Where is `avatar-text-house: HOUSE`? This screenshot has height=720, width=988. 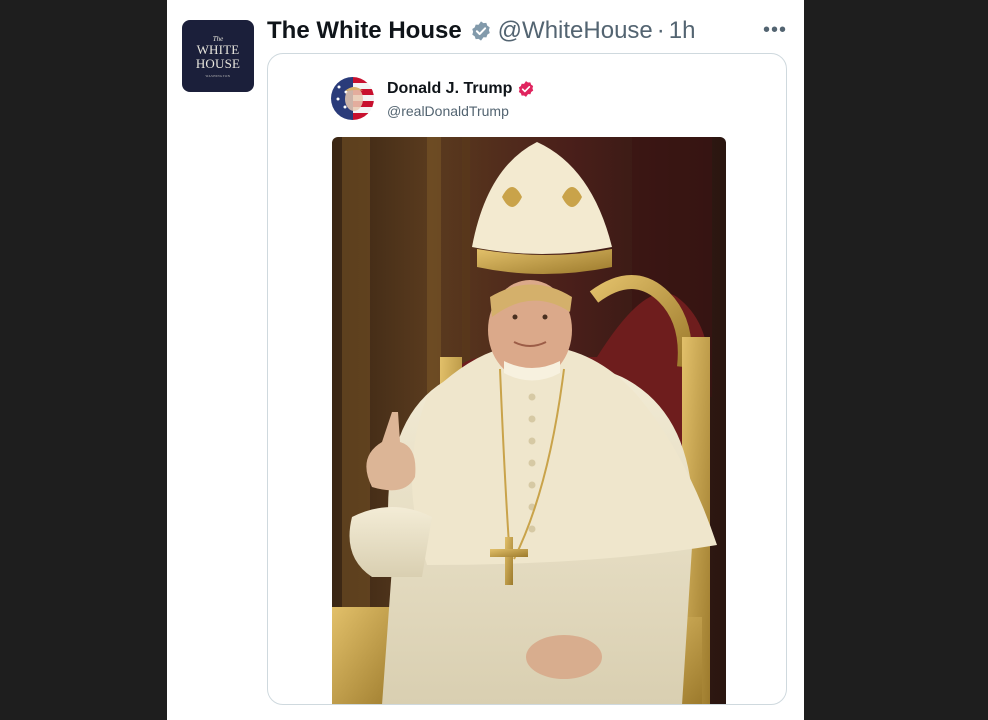
avatar-text-house: HOUSE is located at coordinates (218, 63).